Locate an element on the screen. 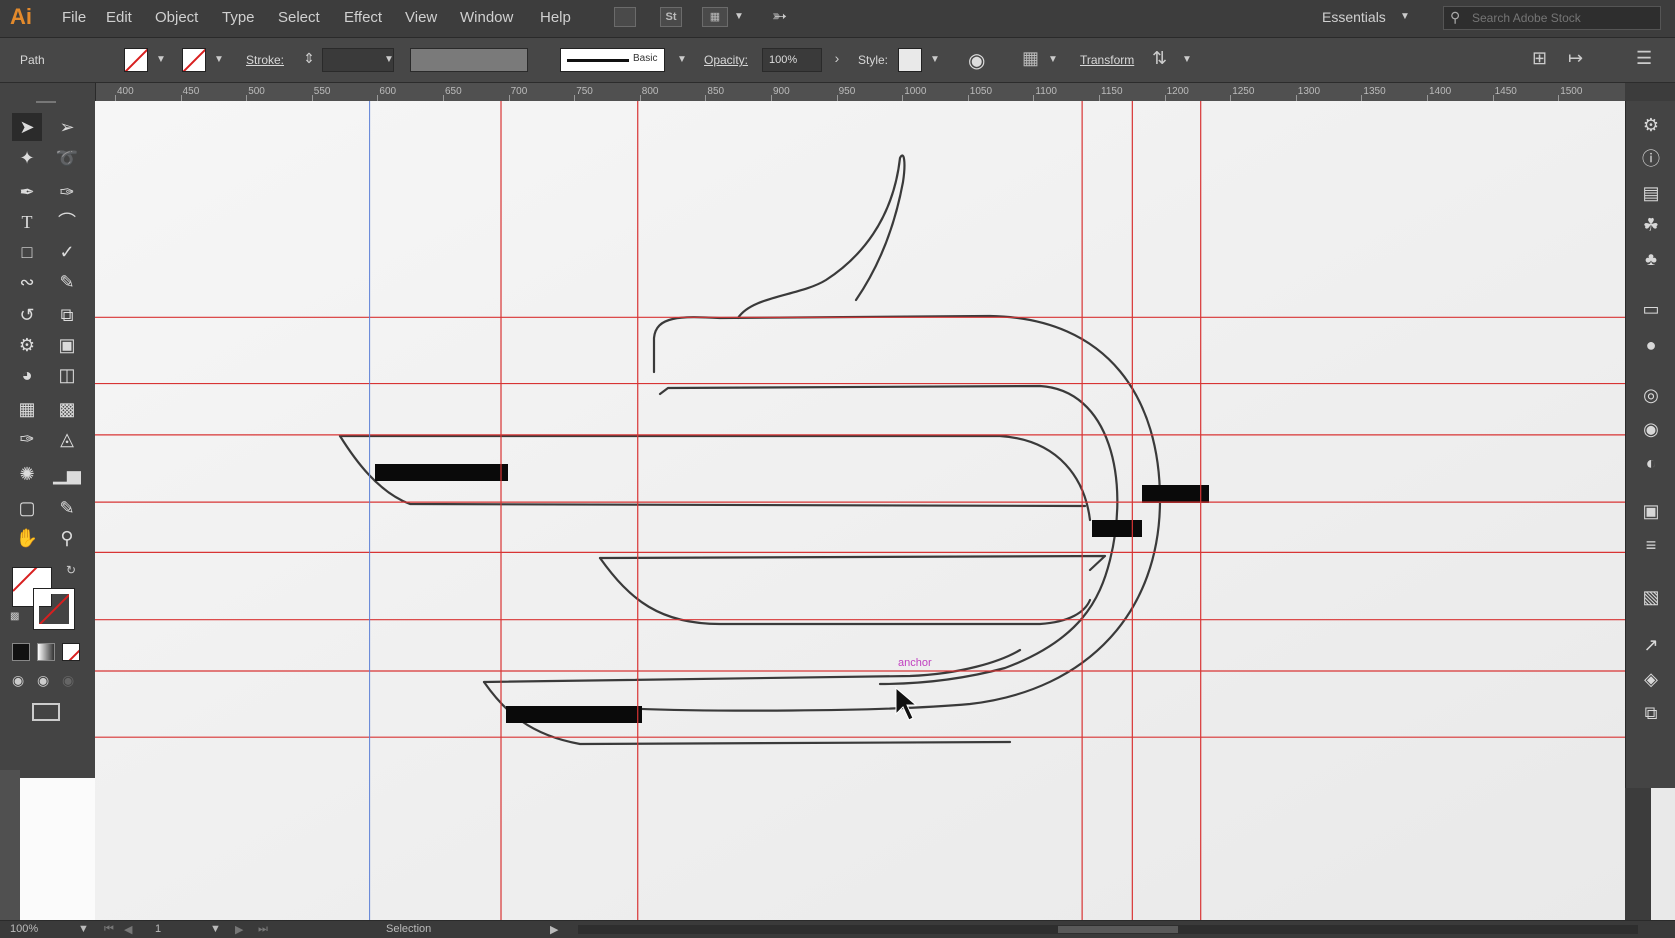 This screenshot has width=1675, height=938. transform-link: Transform is located at coordinates (1107, 60).